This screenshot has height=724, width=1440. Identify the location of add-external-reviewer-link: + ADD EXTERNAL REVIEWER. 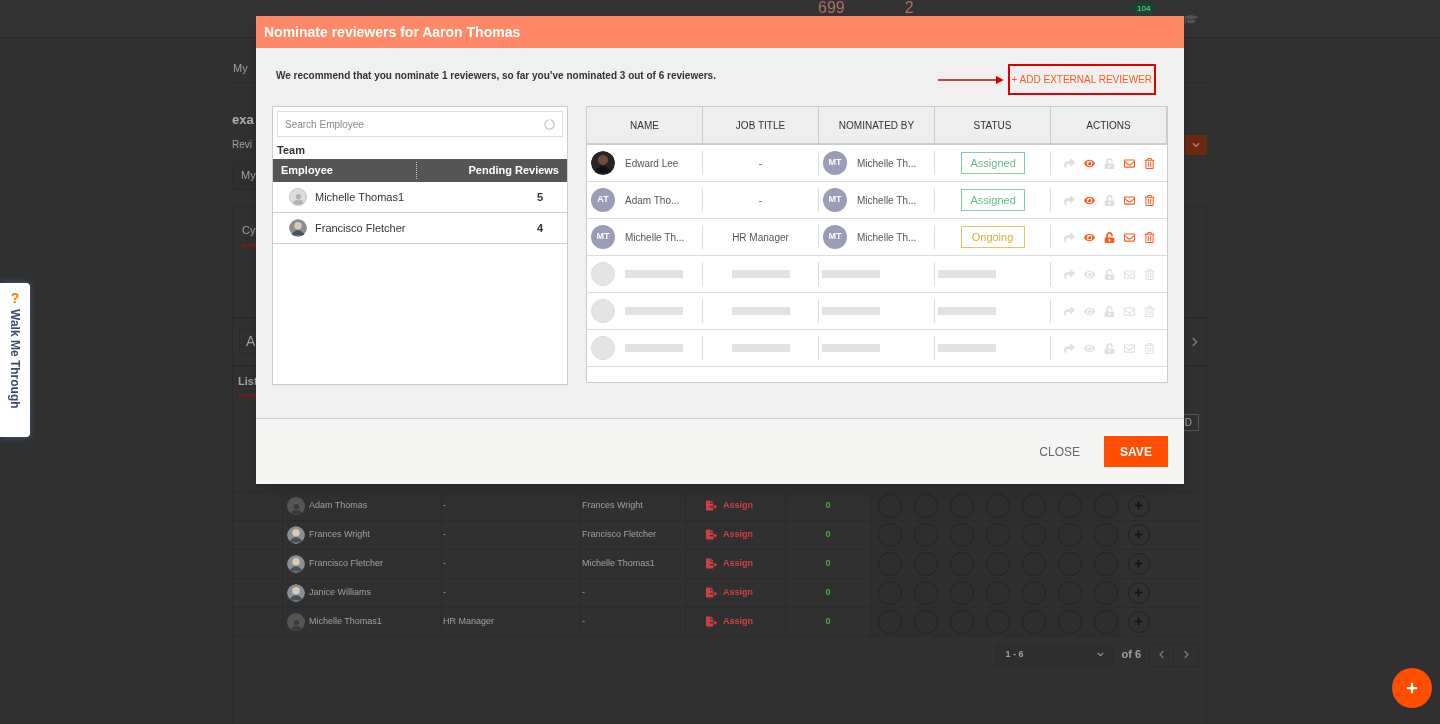
(1081, 79).